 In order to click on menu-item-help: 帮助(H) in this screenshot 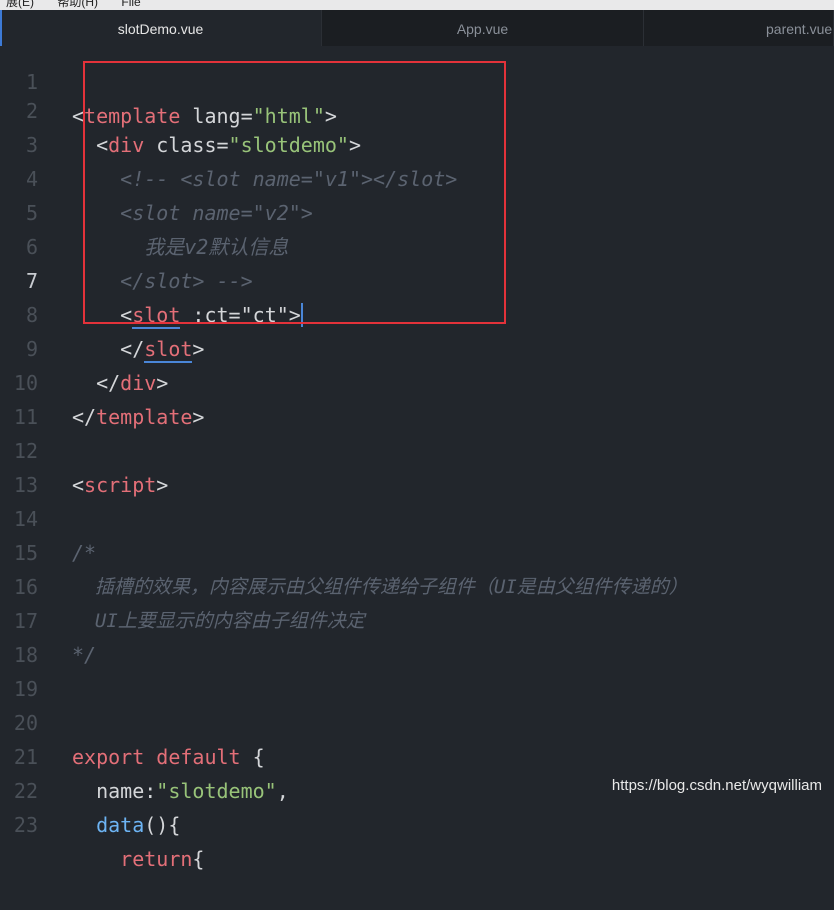, I will do `click(77, 4)`.